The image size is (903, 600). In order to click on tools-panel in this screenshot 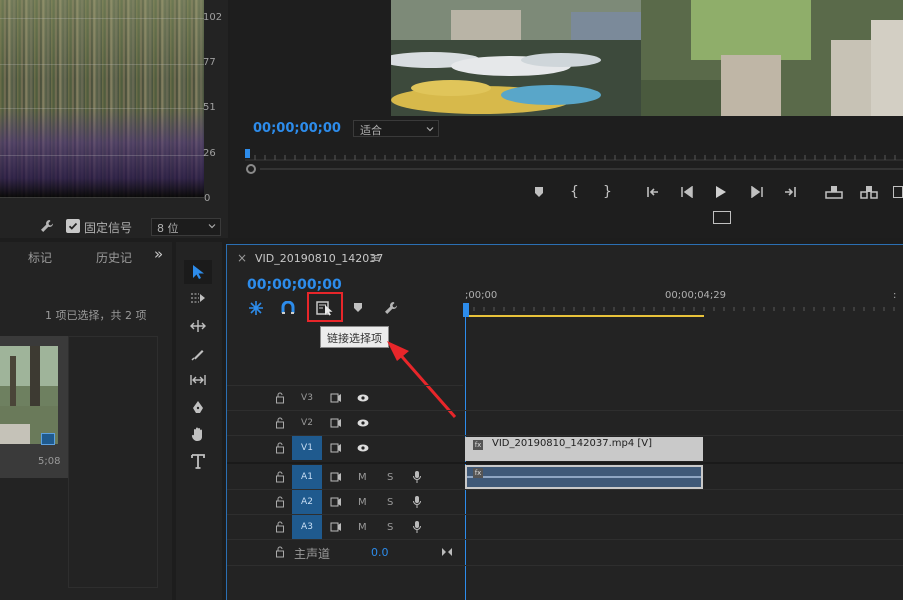, I will do `click(199, 421)`.